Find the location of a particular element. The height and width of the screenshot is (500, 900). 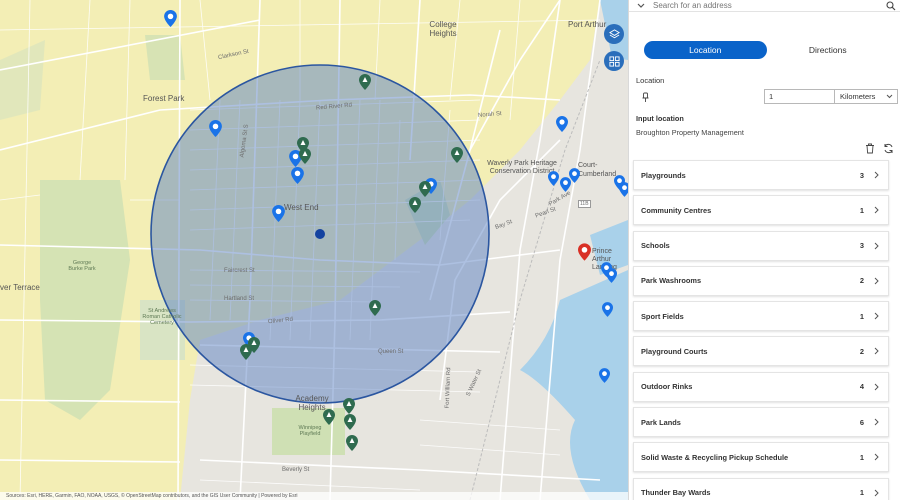

input-location-value: Broughton Property Management is located at coordinates (690, 132).